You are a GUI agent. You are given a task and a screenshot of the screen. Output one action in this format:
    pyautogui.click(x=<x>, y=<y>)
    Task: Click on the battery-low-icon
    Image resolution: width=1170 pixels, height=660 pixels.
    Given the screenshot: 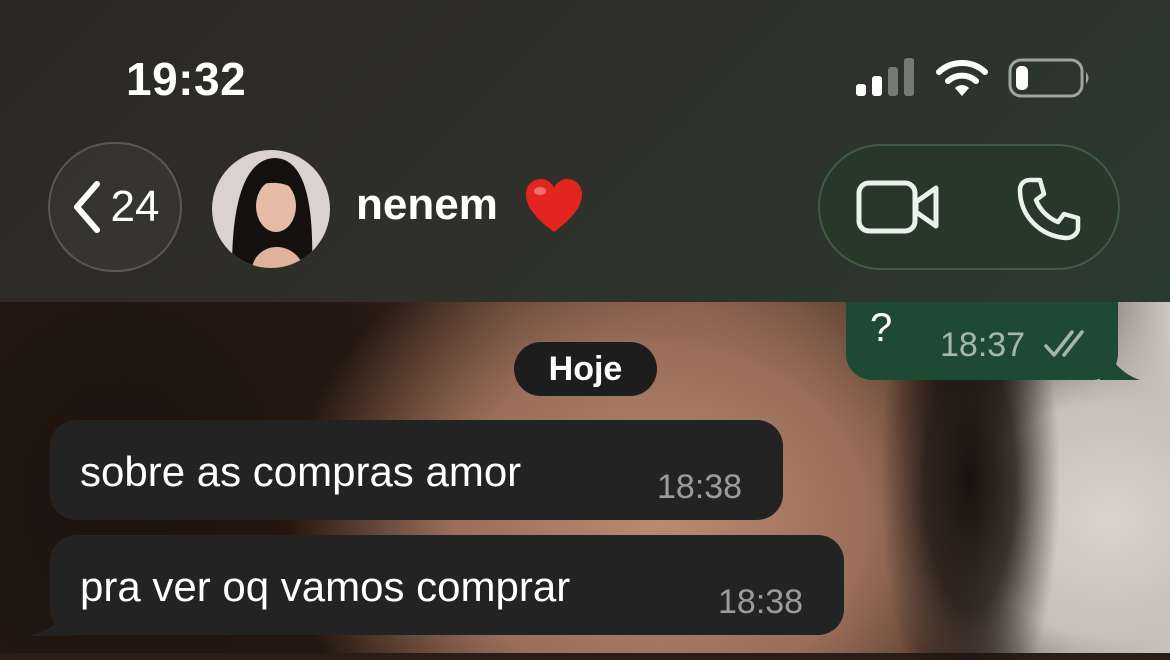 What is the action you would take?
    pyautogui.click(x=1048, y=78)
    